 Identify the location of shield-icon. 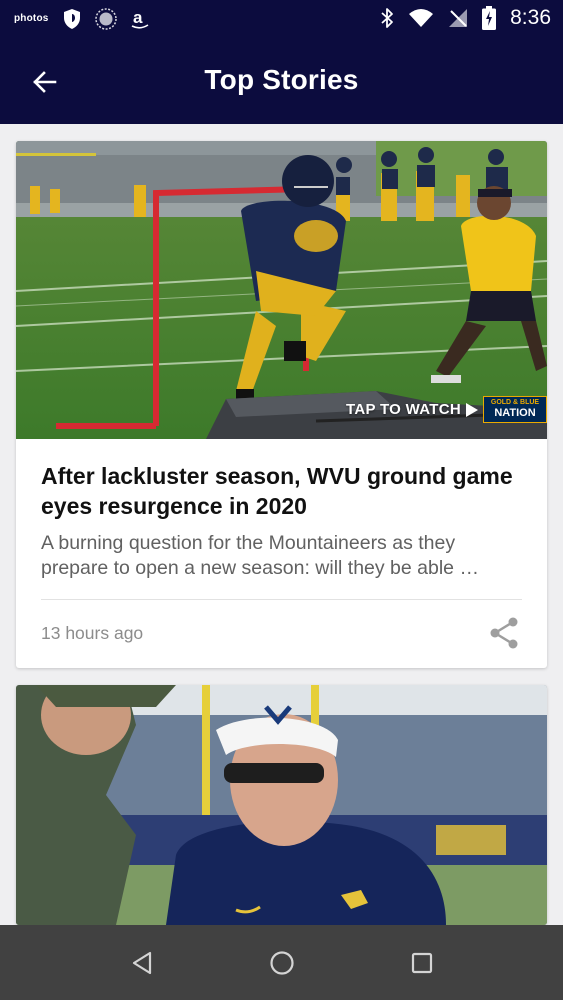
(71, 19).